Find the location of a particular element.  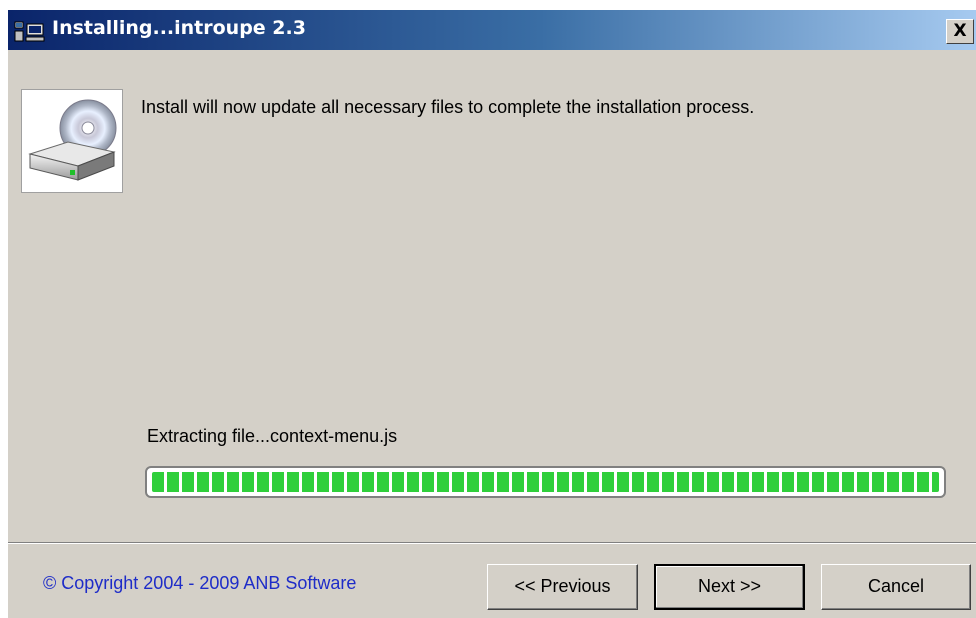

previous-button: << Previous is located at coordinates (562, 587).